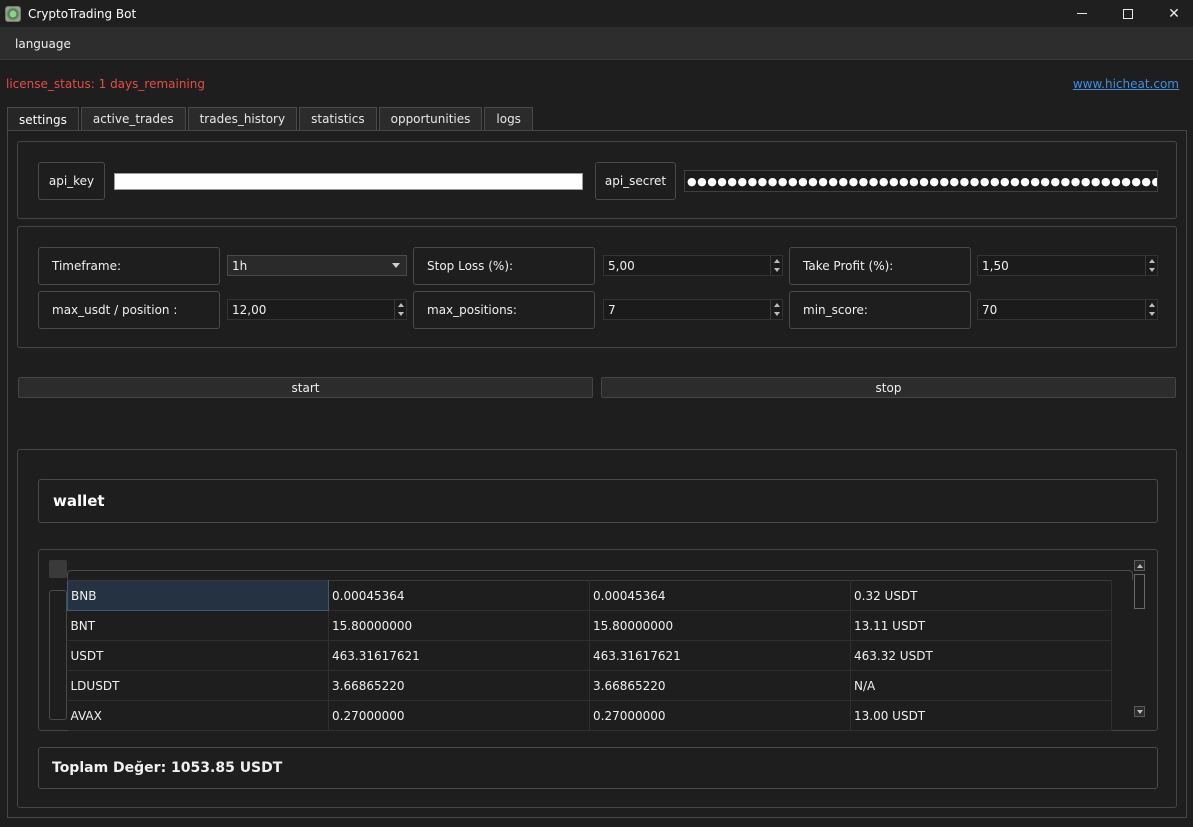 The image size is (1193, 827). Describe the element at coordinates (82, 13) in the screenshot. I see `window-title: CryptoTrading Bot` at that location.